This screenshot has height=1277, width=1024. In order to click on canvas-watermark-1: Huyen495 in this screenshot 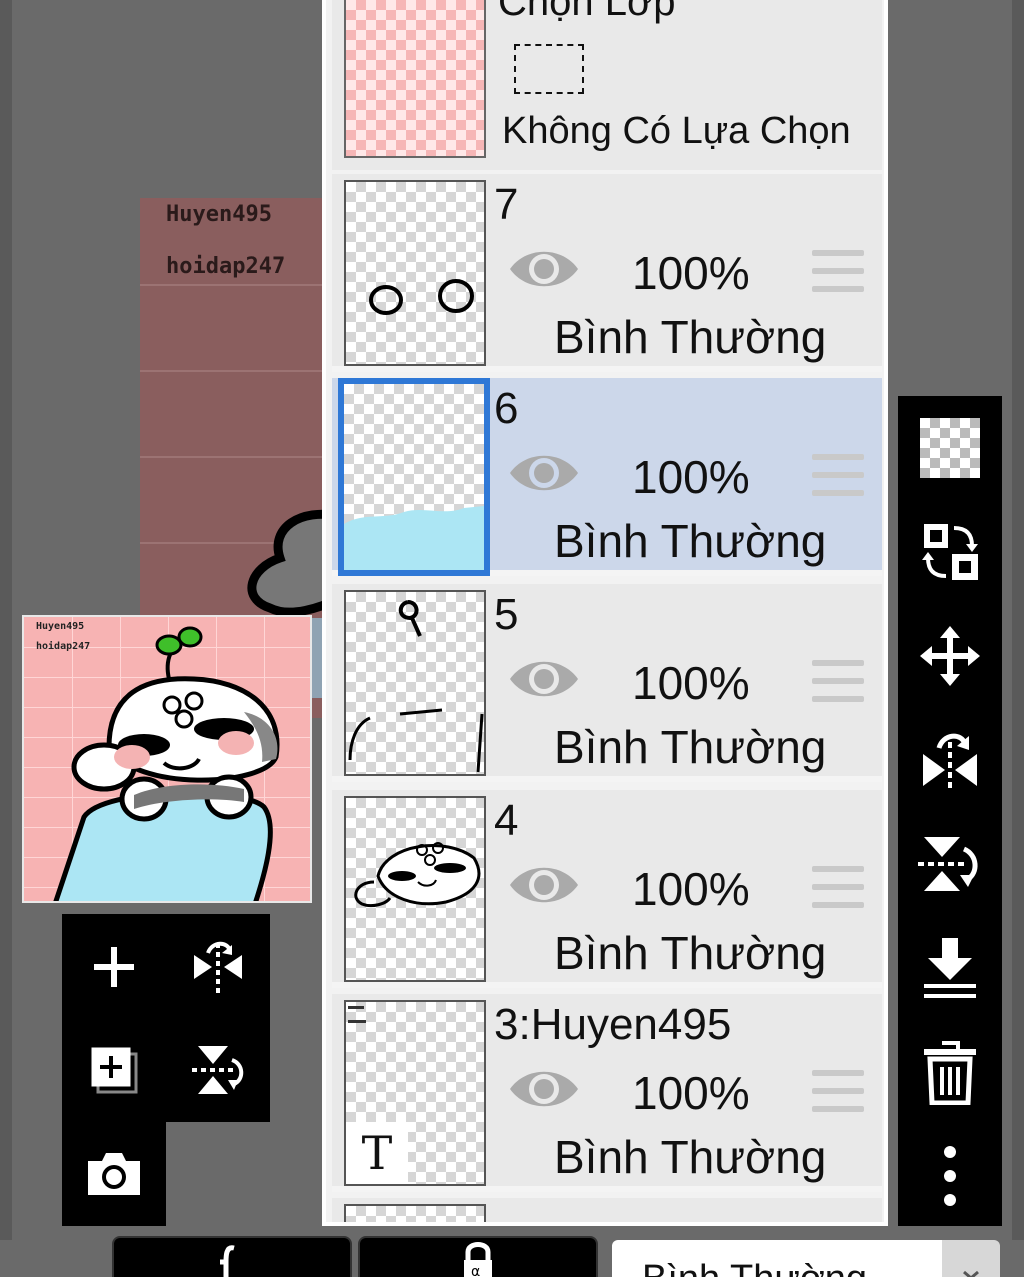, I will do `click(219, 214)`.